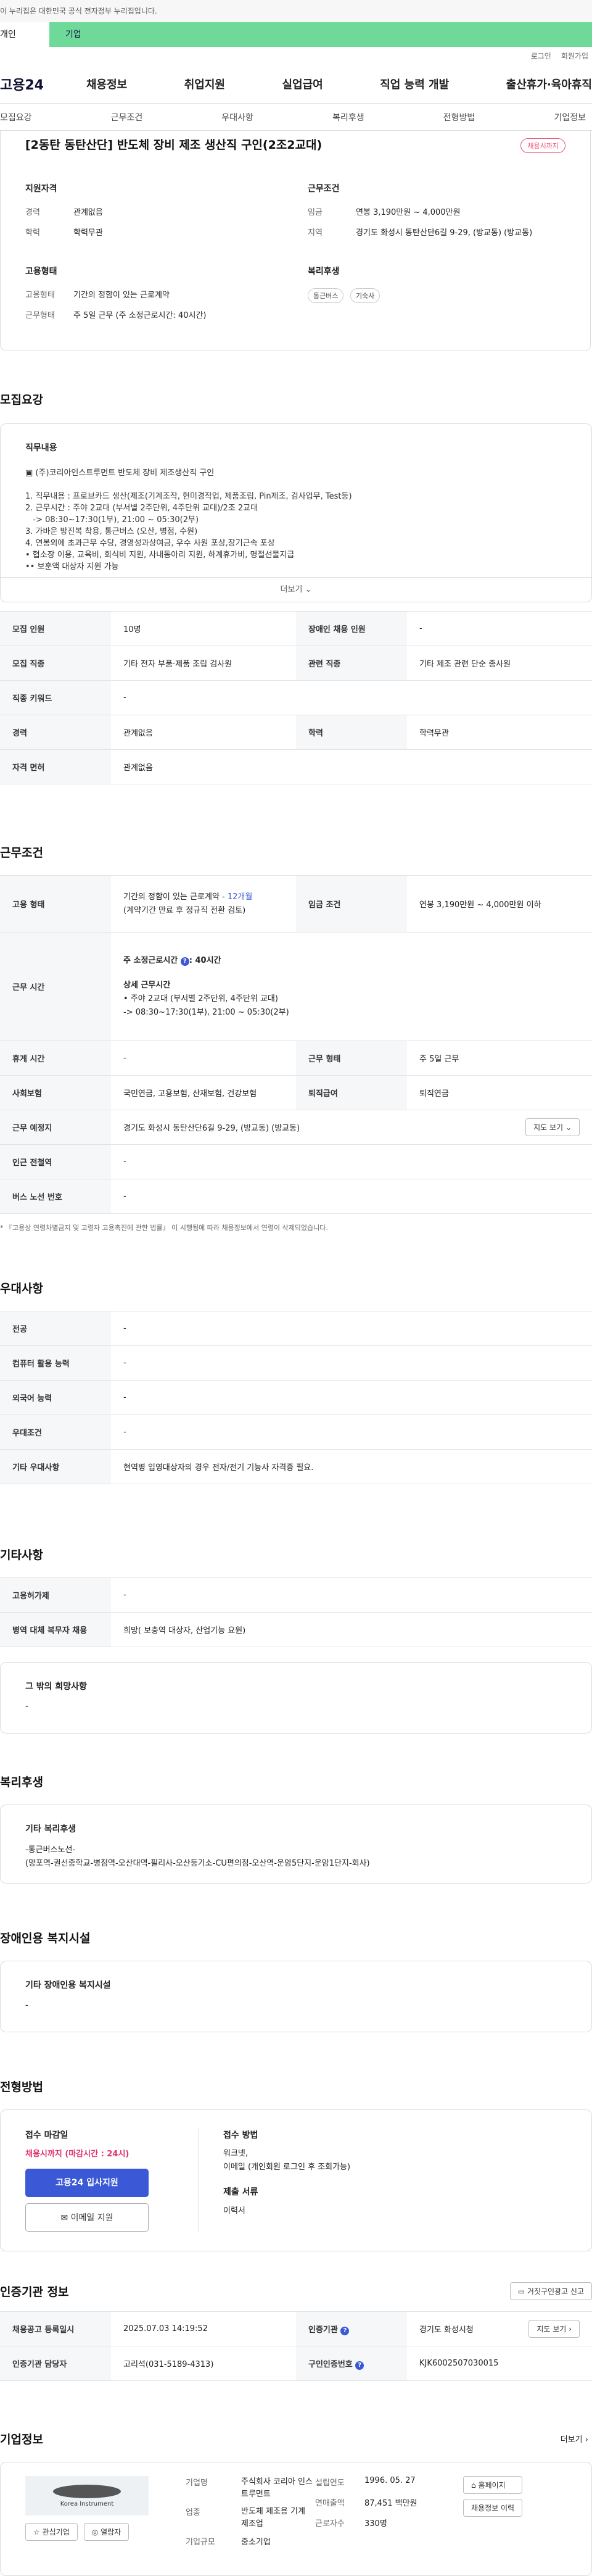 The height and width of the screenshot is (2576, 592). Describe the element at coordinates (351, 2363) in the screenshot. I see `table-header-cell: 구인인증번호 ?` at that location.